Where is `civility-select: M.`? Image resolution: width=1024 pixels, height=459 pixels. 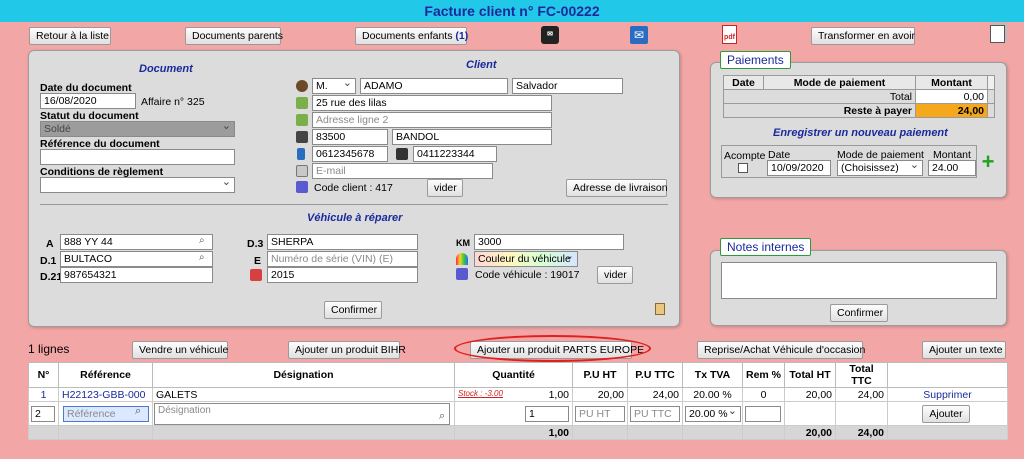
civility-select: M. is located at coordinates (334, 86).